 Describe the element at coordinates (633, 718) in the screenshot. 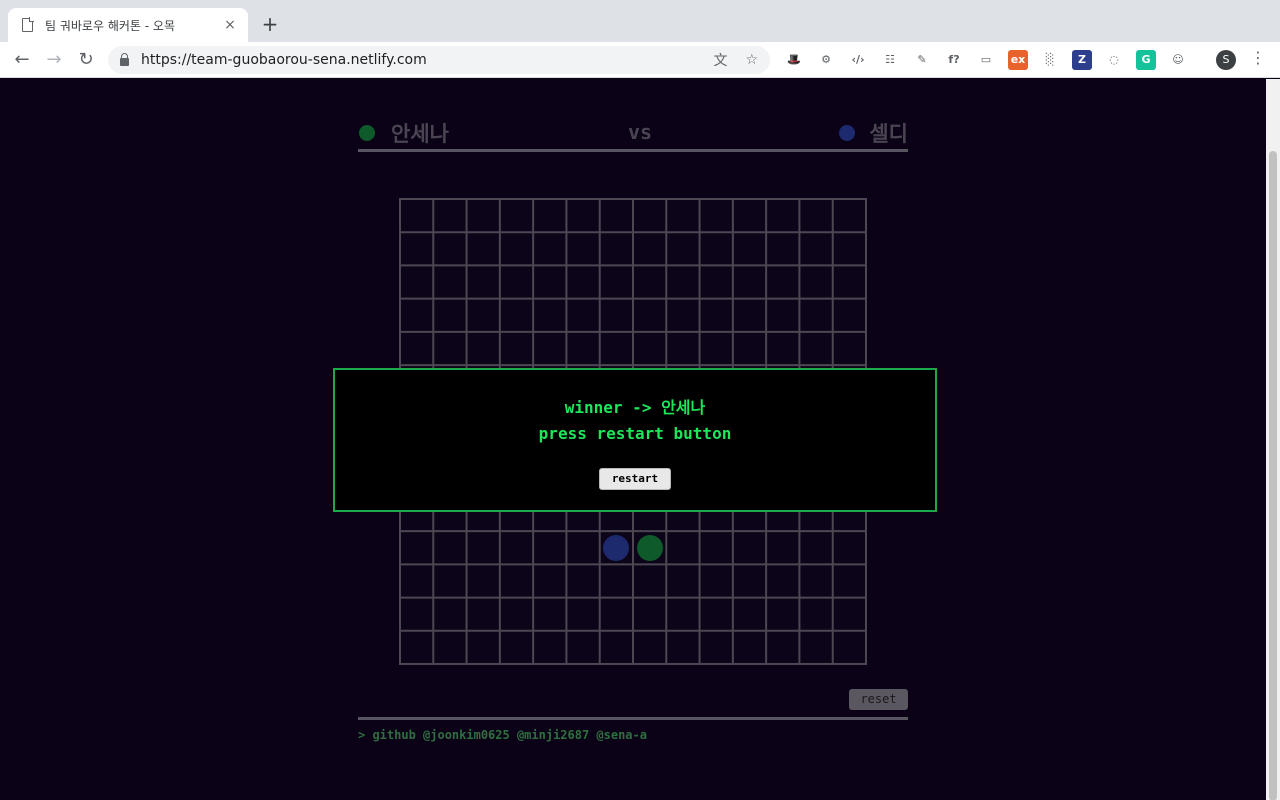

I see `footer-divider` at that location.